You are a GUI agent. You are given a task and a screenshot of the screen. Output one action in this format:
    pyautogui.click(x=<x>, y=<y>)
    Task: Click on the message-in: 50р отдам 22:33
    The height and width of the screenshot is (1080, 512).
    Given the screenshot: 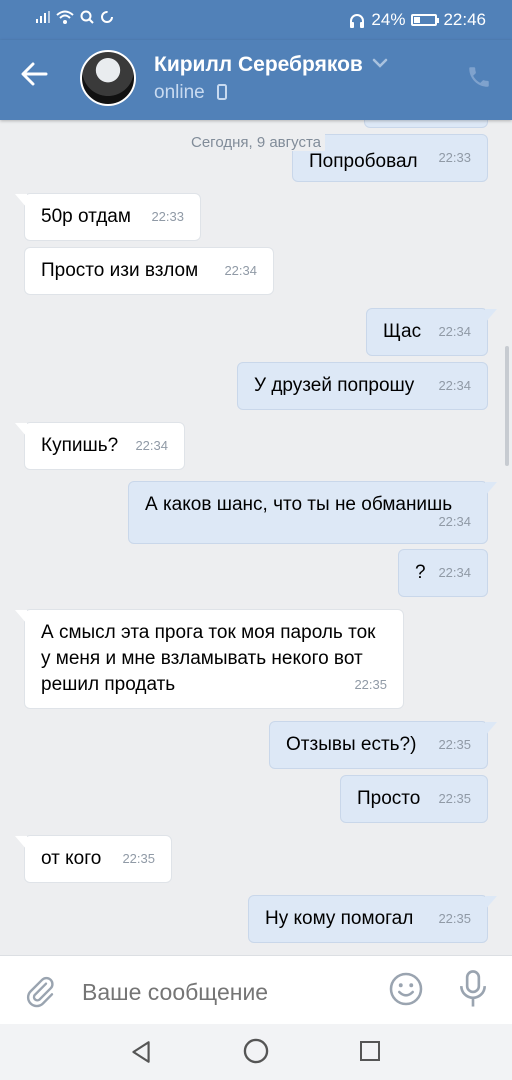 What is the action you would take?
    pyautogui.click(x=108, y=217)
    